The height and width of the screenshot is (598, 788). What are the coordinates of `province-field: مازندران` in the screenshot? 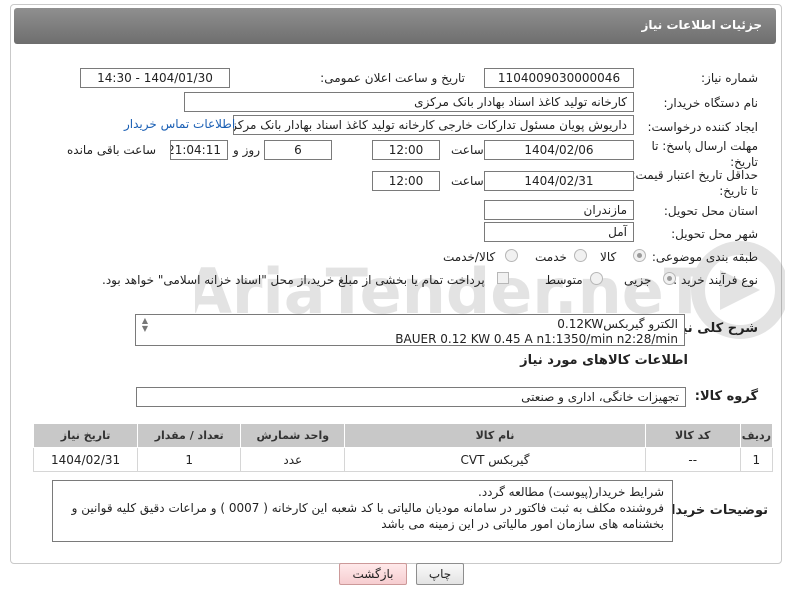 It's located at (559, 210).